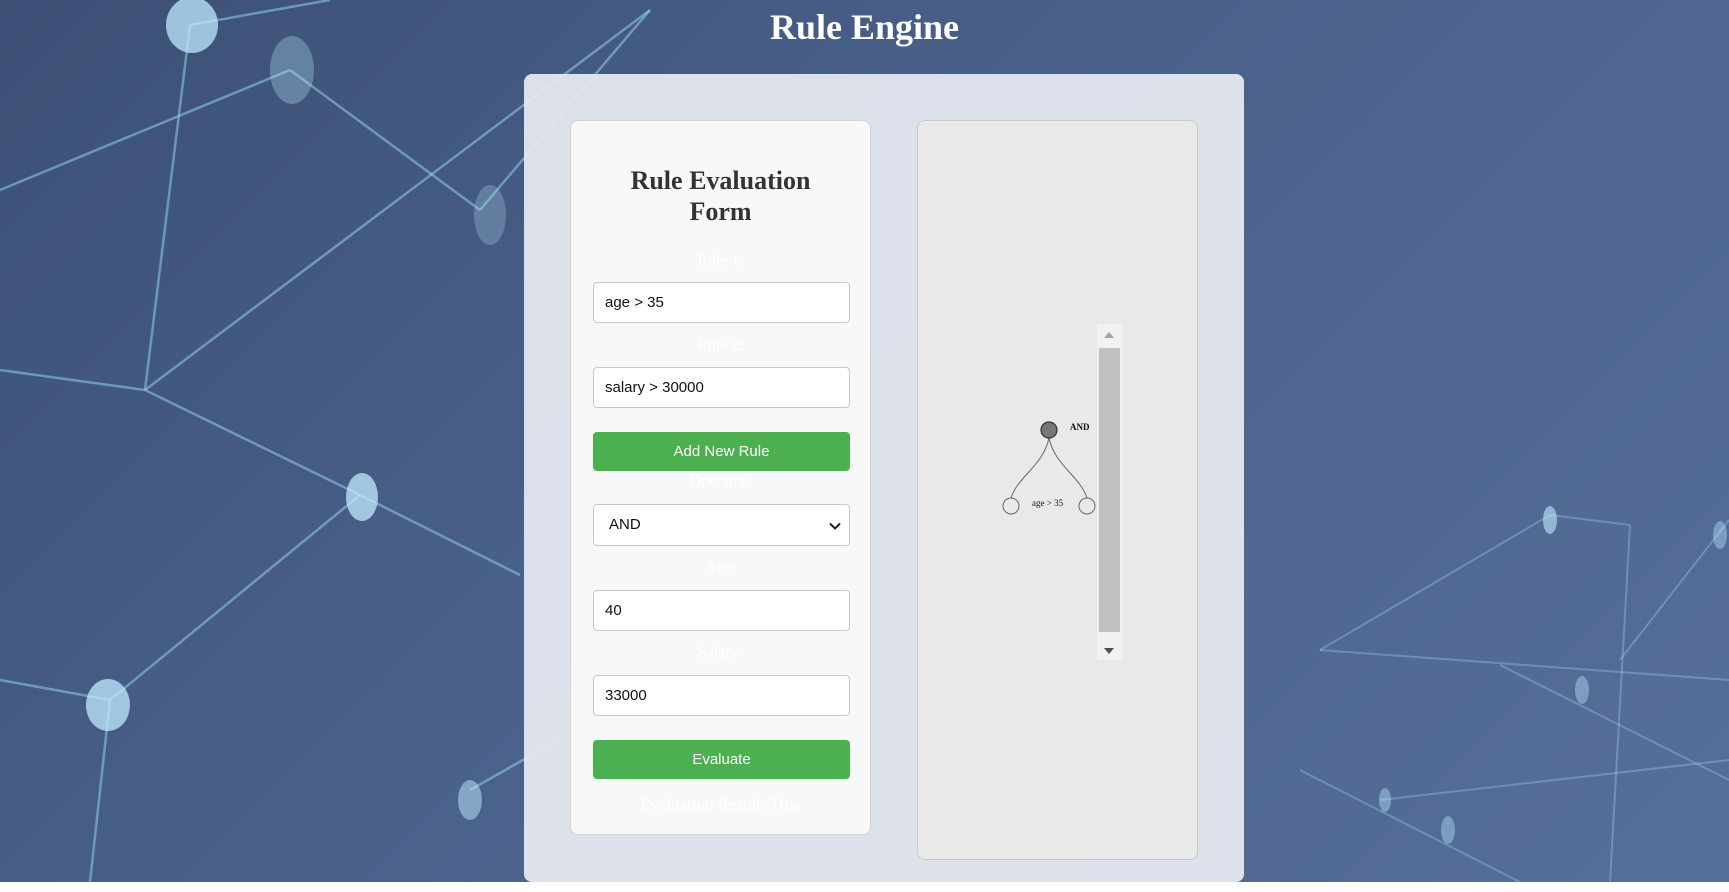 This screenshot has height=892, width=1729. Describe the element at coordinates (720, 260) in the screenshot. I see `rule1-label: Rule 1:` at that location.